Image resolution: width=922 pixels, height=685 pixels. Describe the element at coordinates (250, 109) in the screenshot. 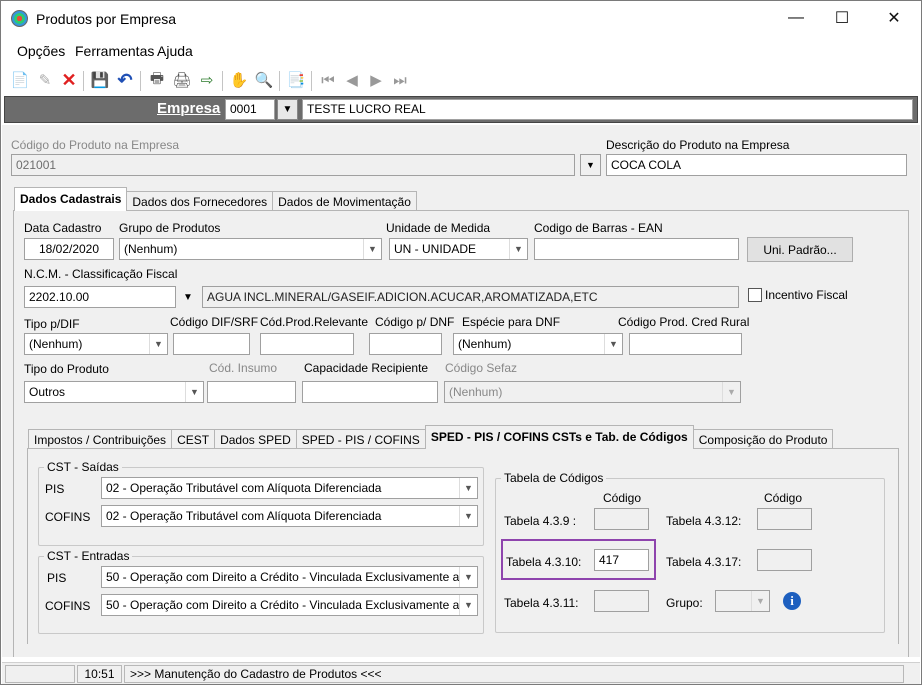

I see `empresa-code-input: 0001` at that location.